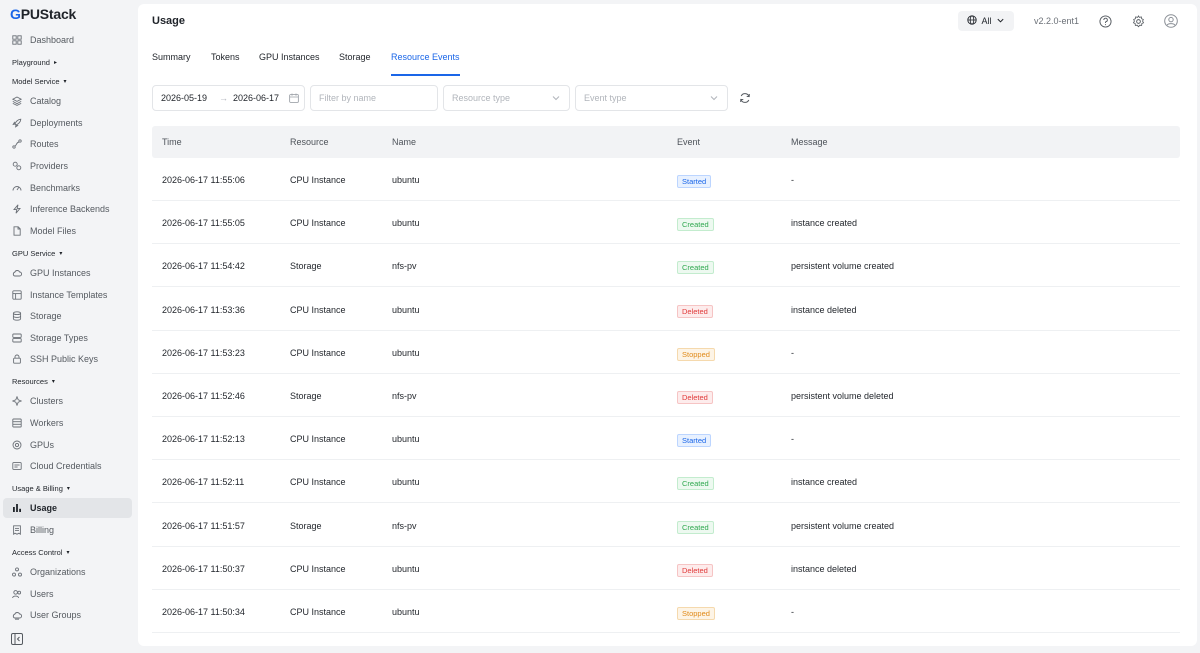  Describe the element at coordinates (34, 253) in the screenshot. I see `nav-group-label: GPU Service` at that location.